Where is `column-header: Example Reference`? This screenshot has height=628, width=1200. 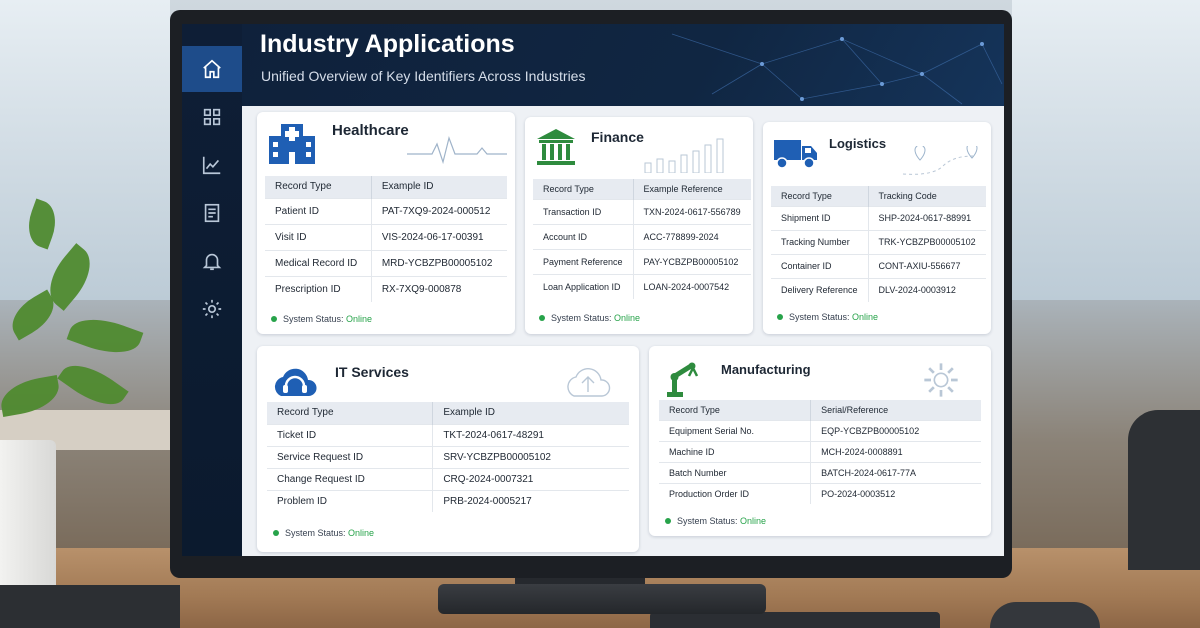
column-header: Example Reference is located at coordinates (692, 189).